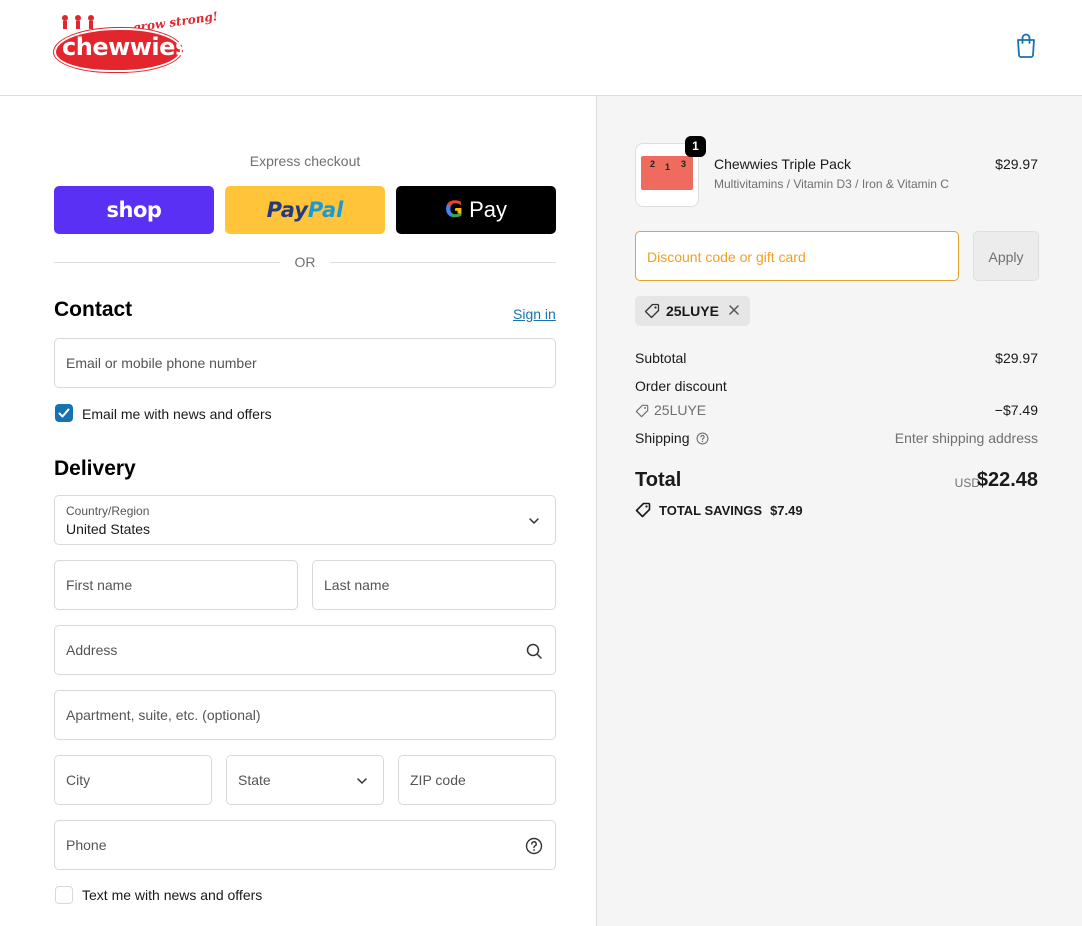  Describe the element at coordinates (92, 650) in the screenshot. I see `address-placeholder: Address` at that location.